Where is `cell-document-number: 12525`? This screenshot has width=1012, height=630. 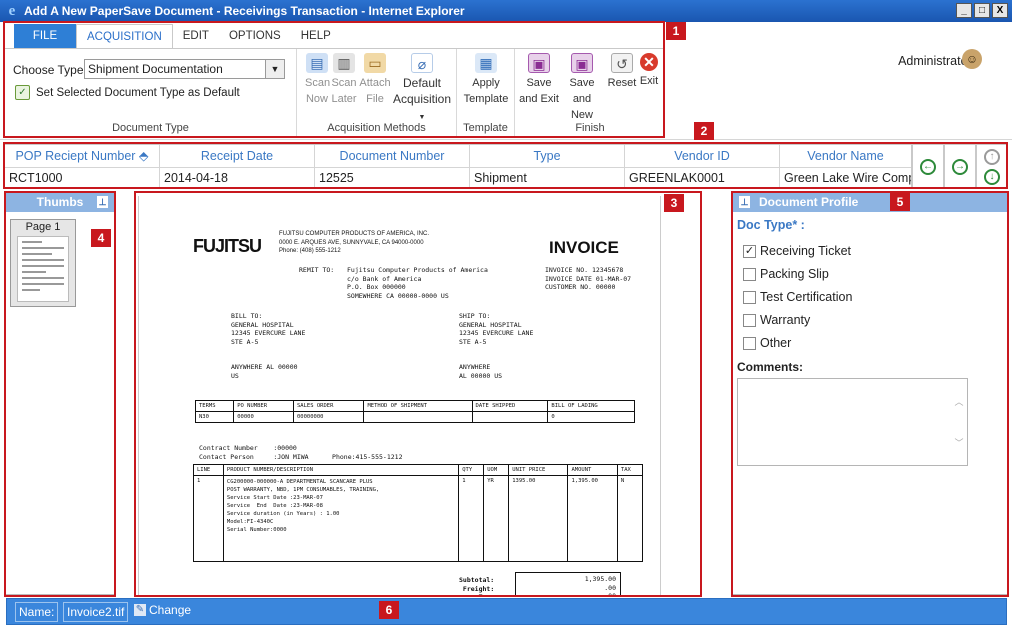
cell-document-number: 12525 is located at coordinates (392, 178).